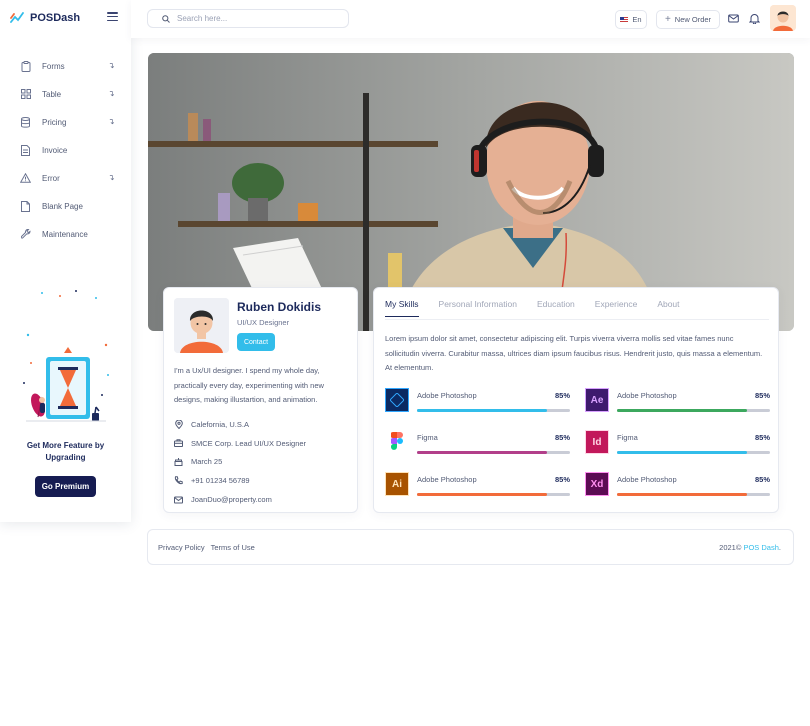  Describe the element at coordinates (402, 308) in the screenshot. I see `tab-my-skills: My Skills` at that location.